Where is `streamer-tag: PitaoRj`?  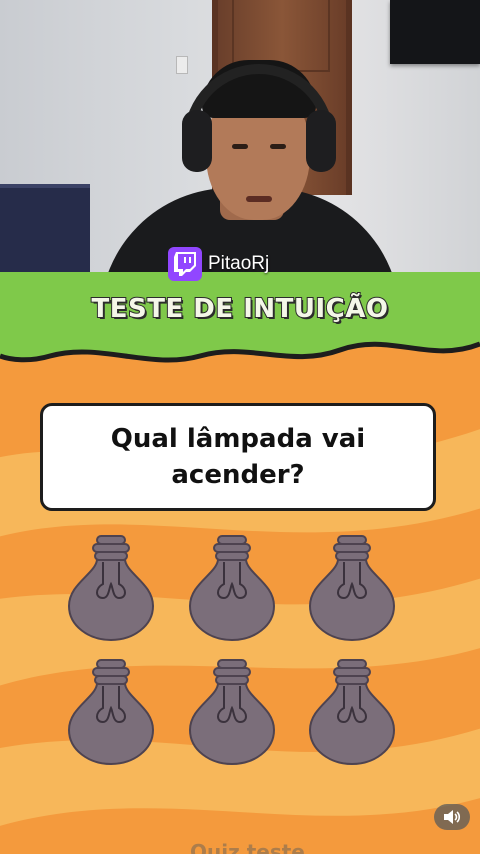
streamer-tag: PitaoRj is located at coordinates (218, 264).